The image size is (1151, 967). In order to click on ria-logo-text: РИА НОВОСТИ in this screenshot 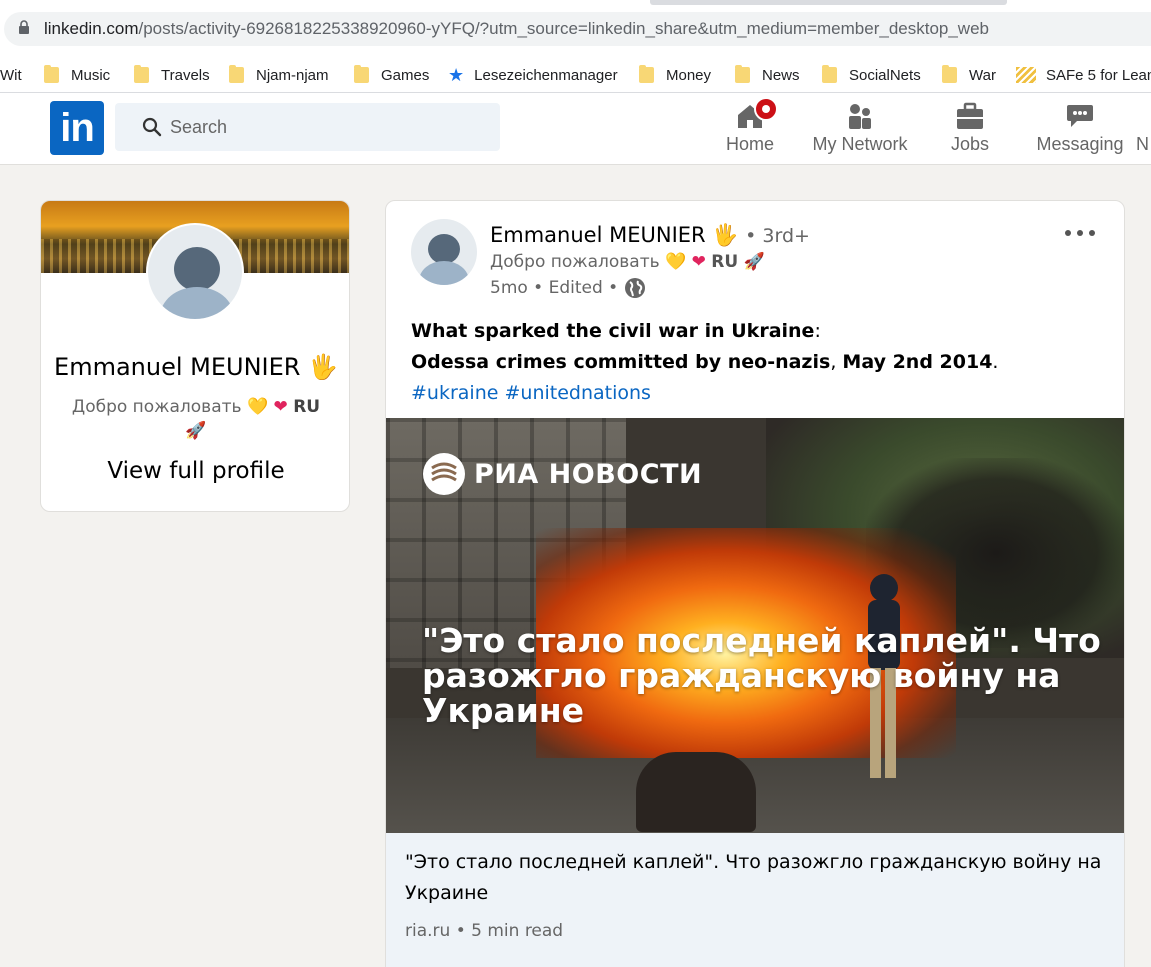, I will do `click(588, 474)`.